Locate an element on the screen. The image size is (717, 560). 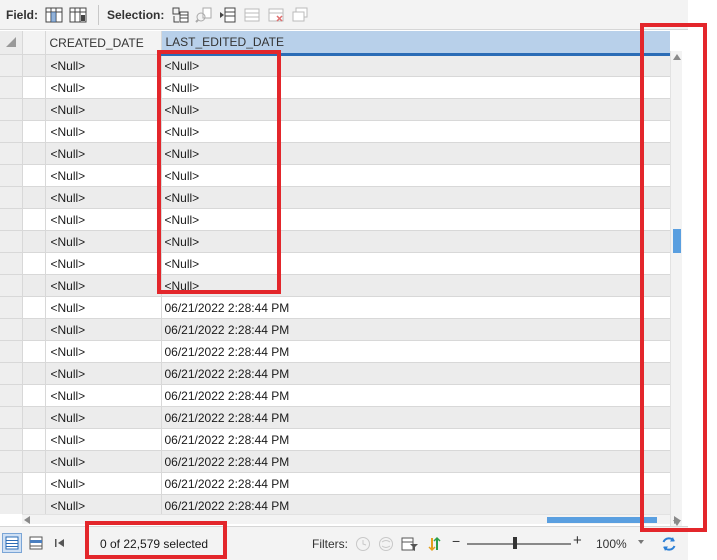
copy-selected-icon is located at coordinates (300, 15).